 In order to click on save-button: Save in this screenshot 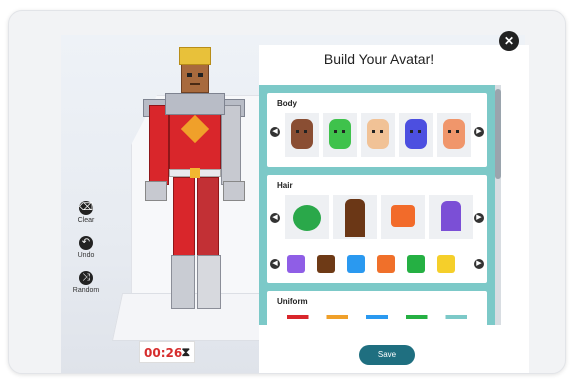, I will do `click(387, 355)`.